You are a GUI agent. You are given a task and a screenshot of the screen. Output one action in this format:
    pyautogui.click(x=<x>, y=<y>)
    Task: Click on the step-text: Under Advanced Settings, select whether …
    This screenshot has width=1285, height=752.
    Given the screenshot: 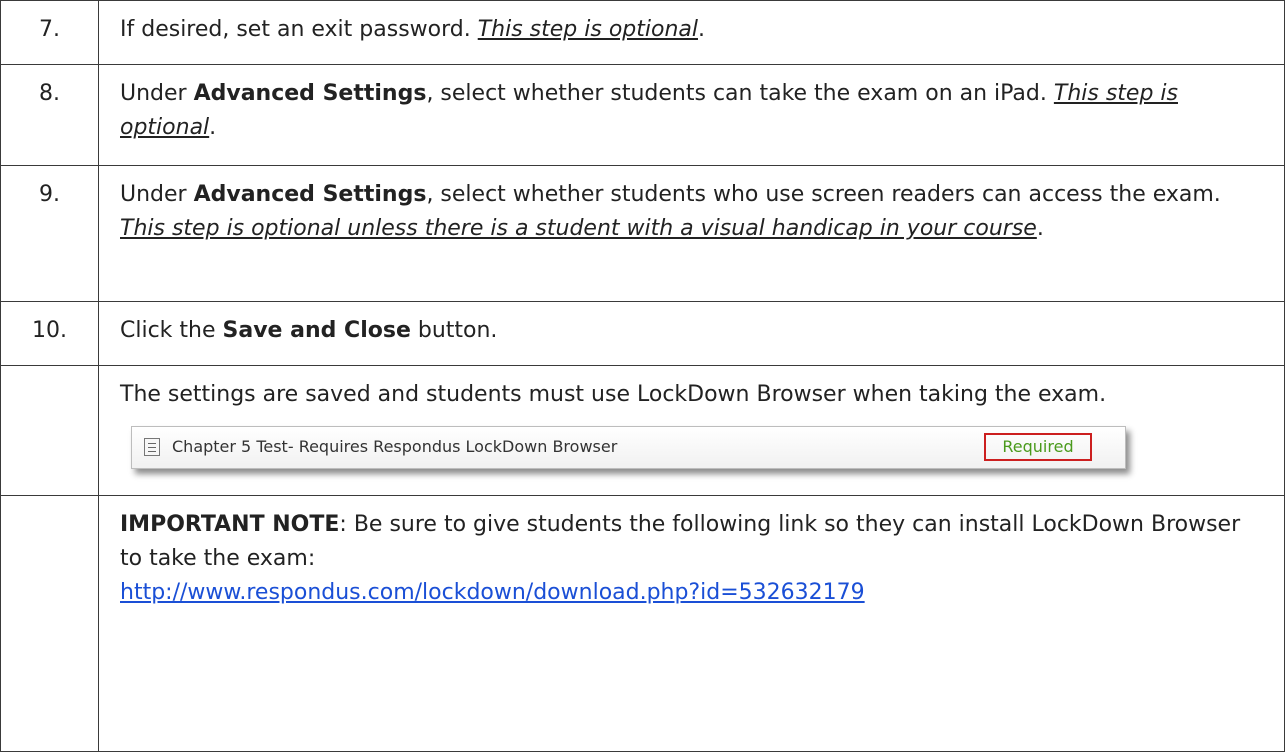 What is the action you would take?
    pyautogui.click(x=691, y=115)
    